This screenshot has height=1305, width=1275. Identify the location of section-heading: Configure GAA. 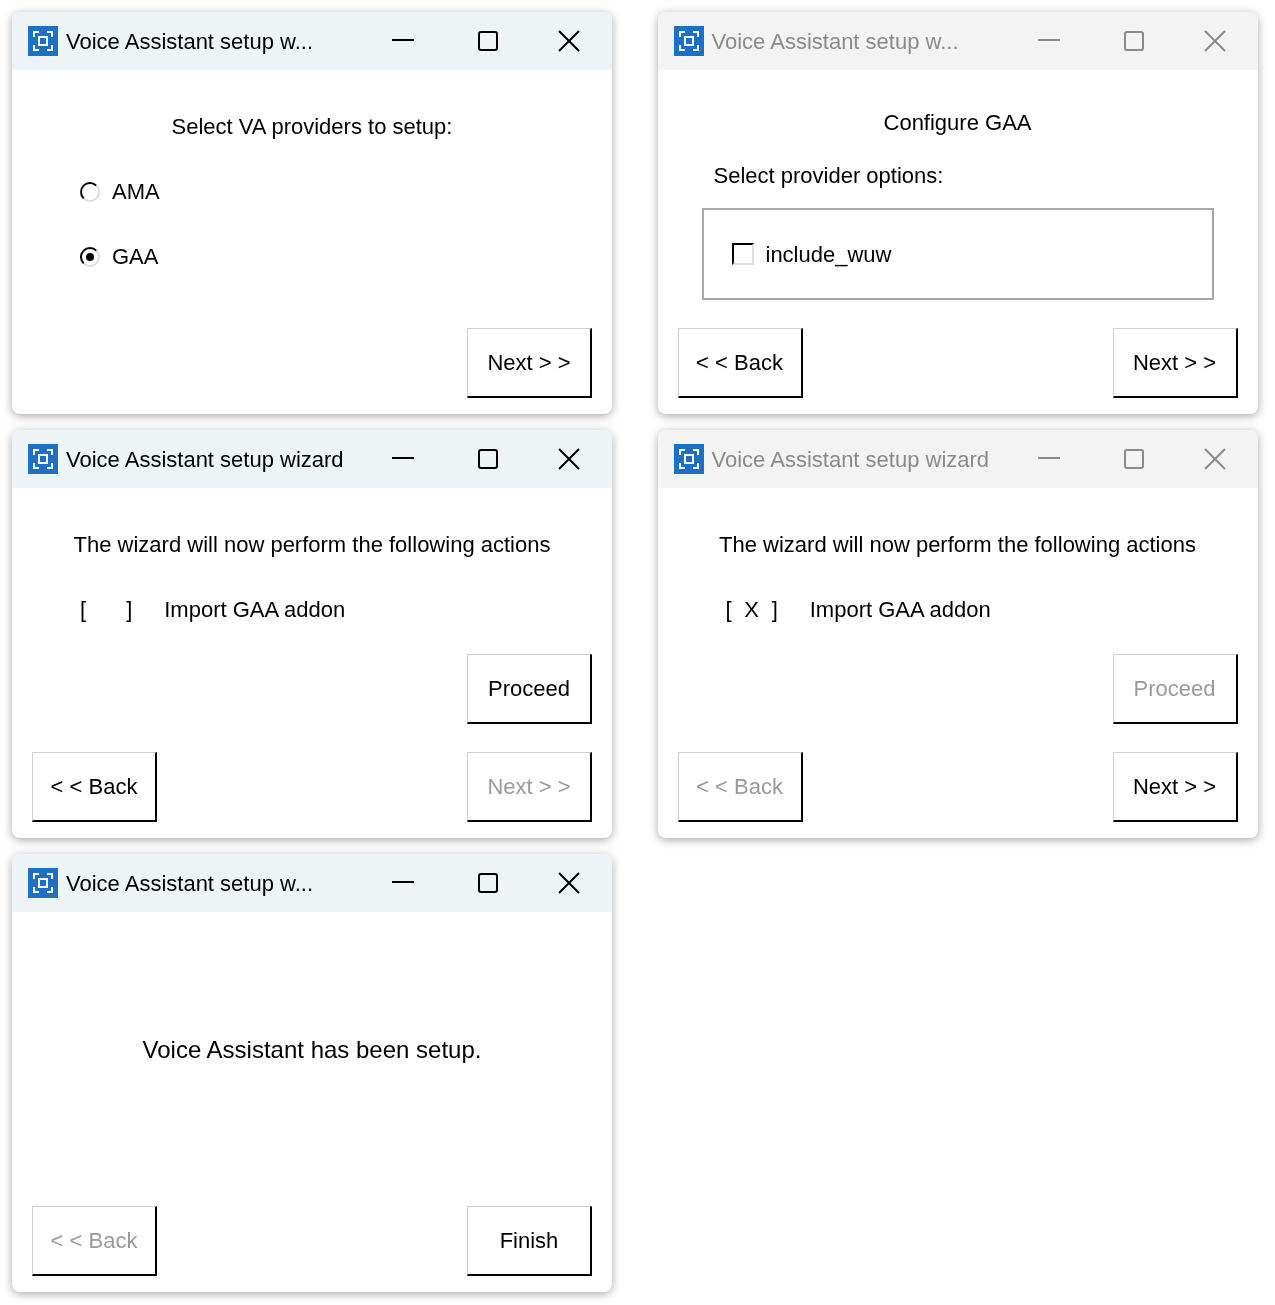
(957, 123).